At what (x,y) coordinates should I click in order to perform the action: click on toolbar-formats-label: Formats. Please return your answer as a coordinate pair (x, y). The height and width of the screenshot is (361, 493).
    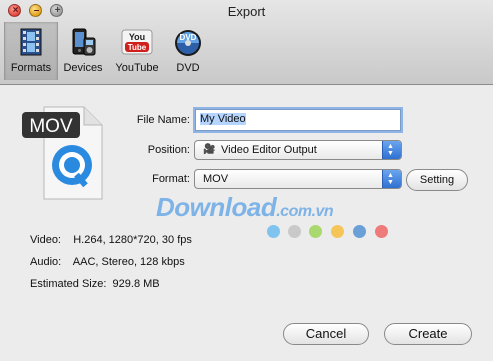
    Looking at the image, I should click on (31, 68).